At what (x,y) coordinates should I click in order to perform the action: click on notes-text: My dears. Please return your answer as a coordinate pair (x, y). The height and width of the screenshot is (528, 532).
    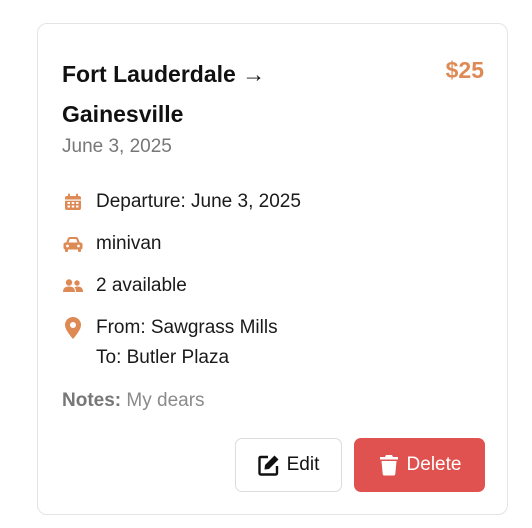
    Looking at the image, I should click on (165, 400).